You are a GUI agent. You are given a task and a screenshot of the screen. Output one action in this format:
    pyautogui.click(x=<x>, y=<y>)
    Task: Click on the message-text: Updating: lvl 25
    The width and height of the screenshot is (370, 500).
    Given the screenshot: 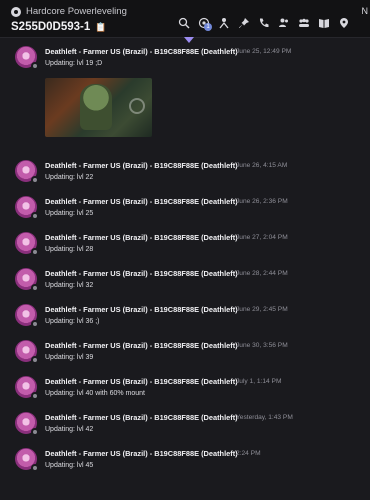 What is the action you would take?
    pyautogui.click(x=69, y=213)
    